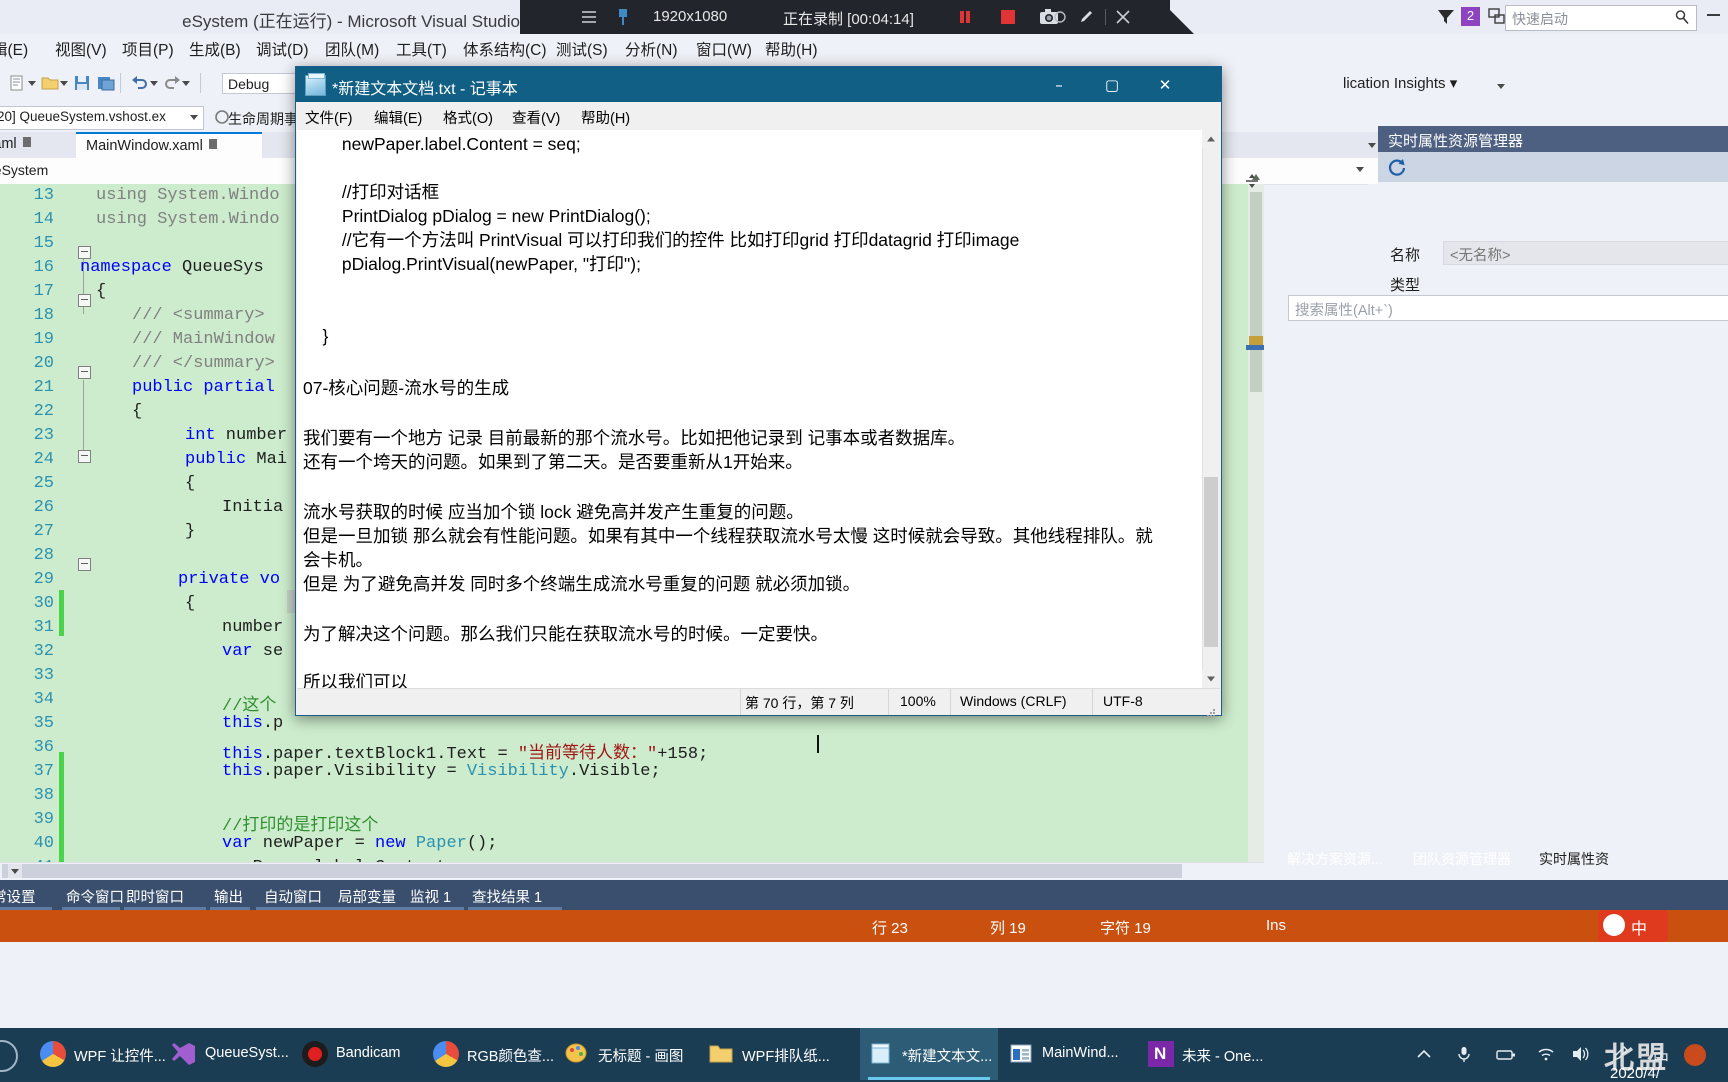 This screenshot has width=1728, height=1082. Describe the element at coordinates (215, 49) in the screenshot. I see `menu-build: 生成(B)` at that location.